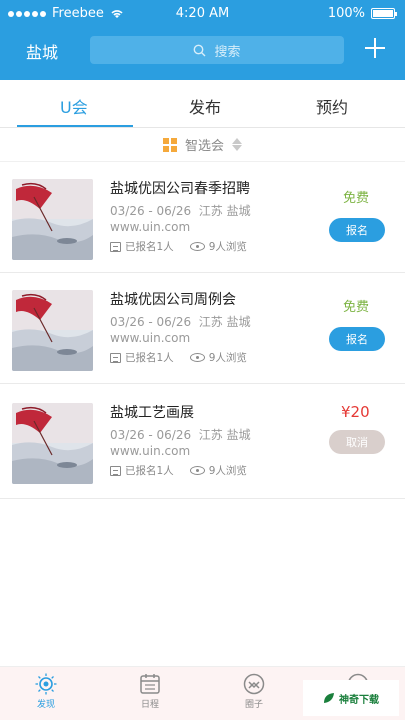 Image resolution: width=405 pixels, height=720 pixels. I want to click on event-title: 盐城工艺画展, so click(152, 413).